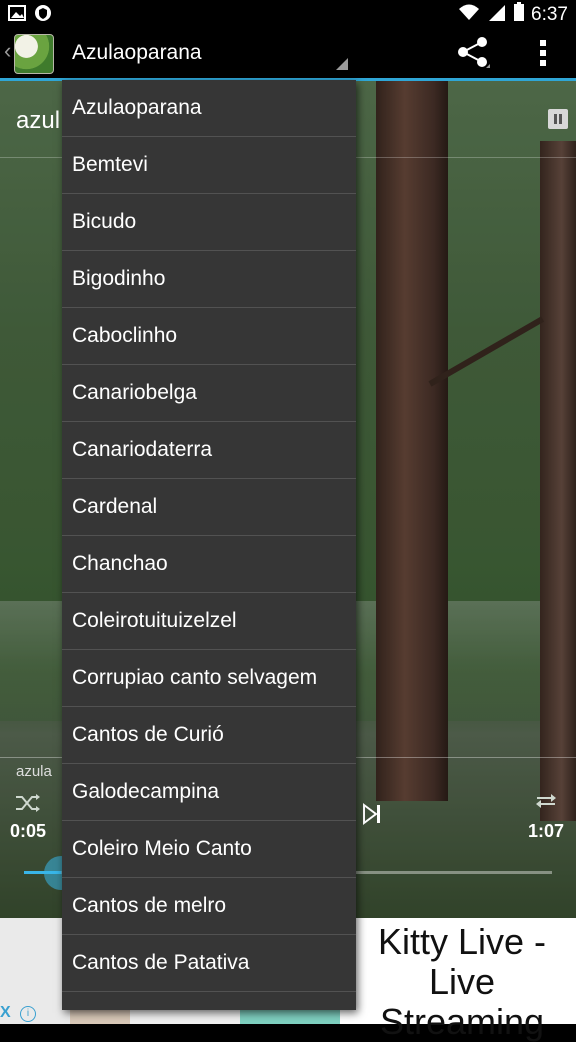 The image size is (576, 1042). I want to click on next-track-icon, so click(372, 814).